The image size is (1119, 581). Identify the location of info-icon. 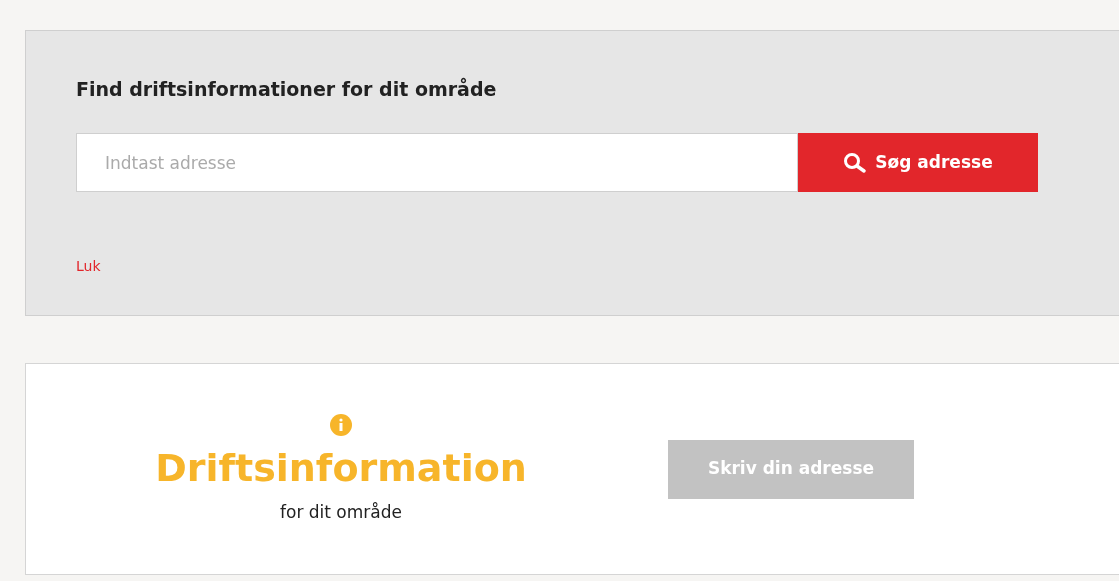
(341, 425).